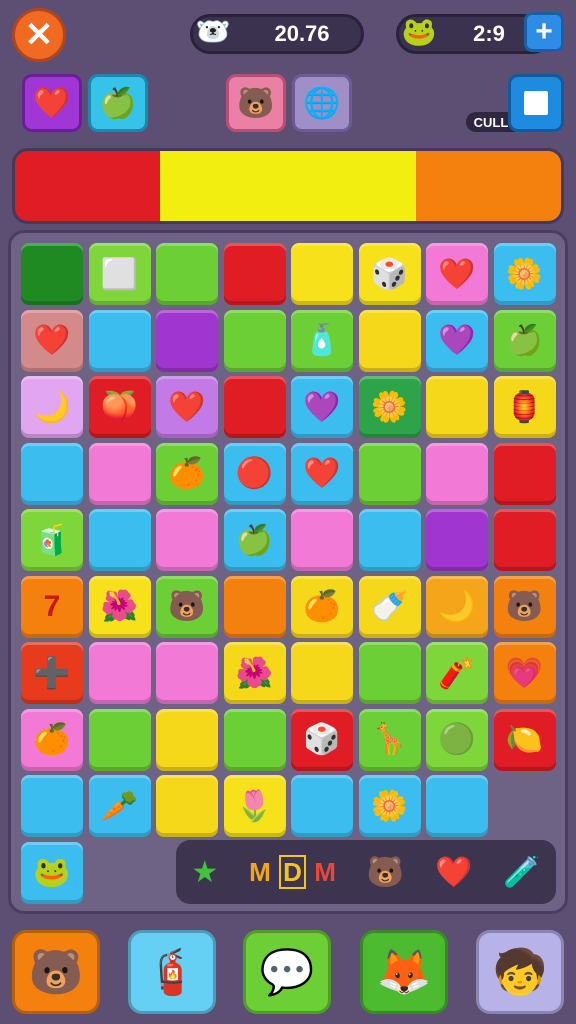 Image resolution: width=576 pixels, height=1024 pixels. I want to click on tile-item-icon: 🐸, so click(52, 872).